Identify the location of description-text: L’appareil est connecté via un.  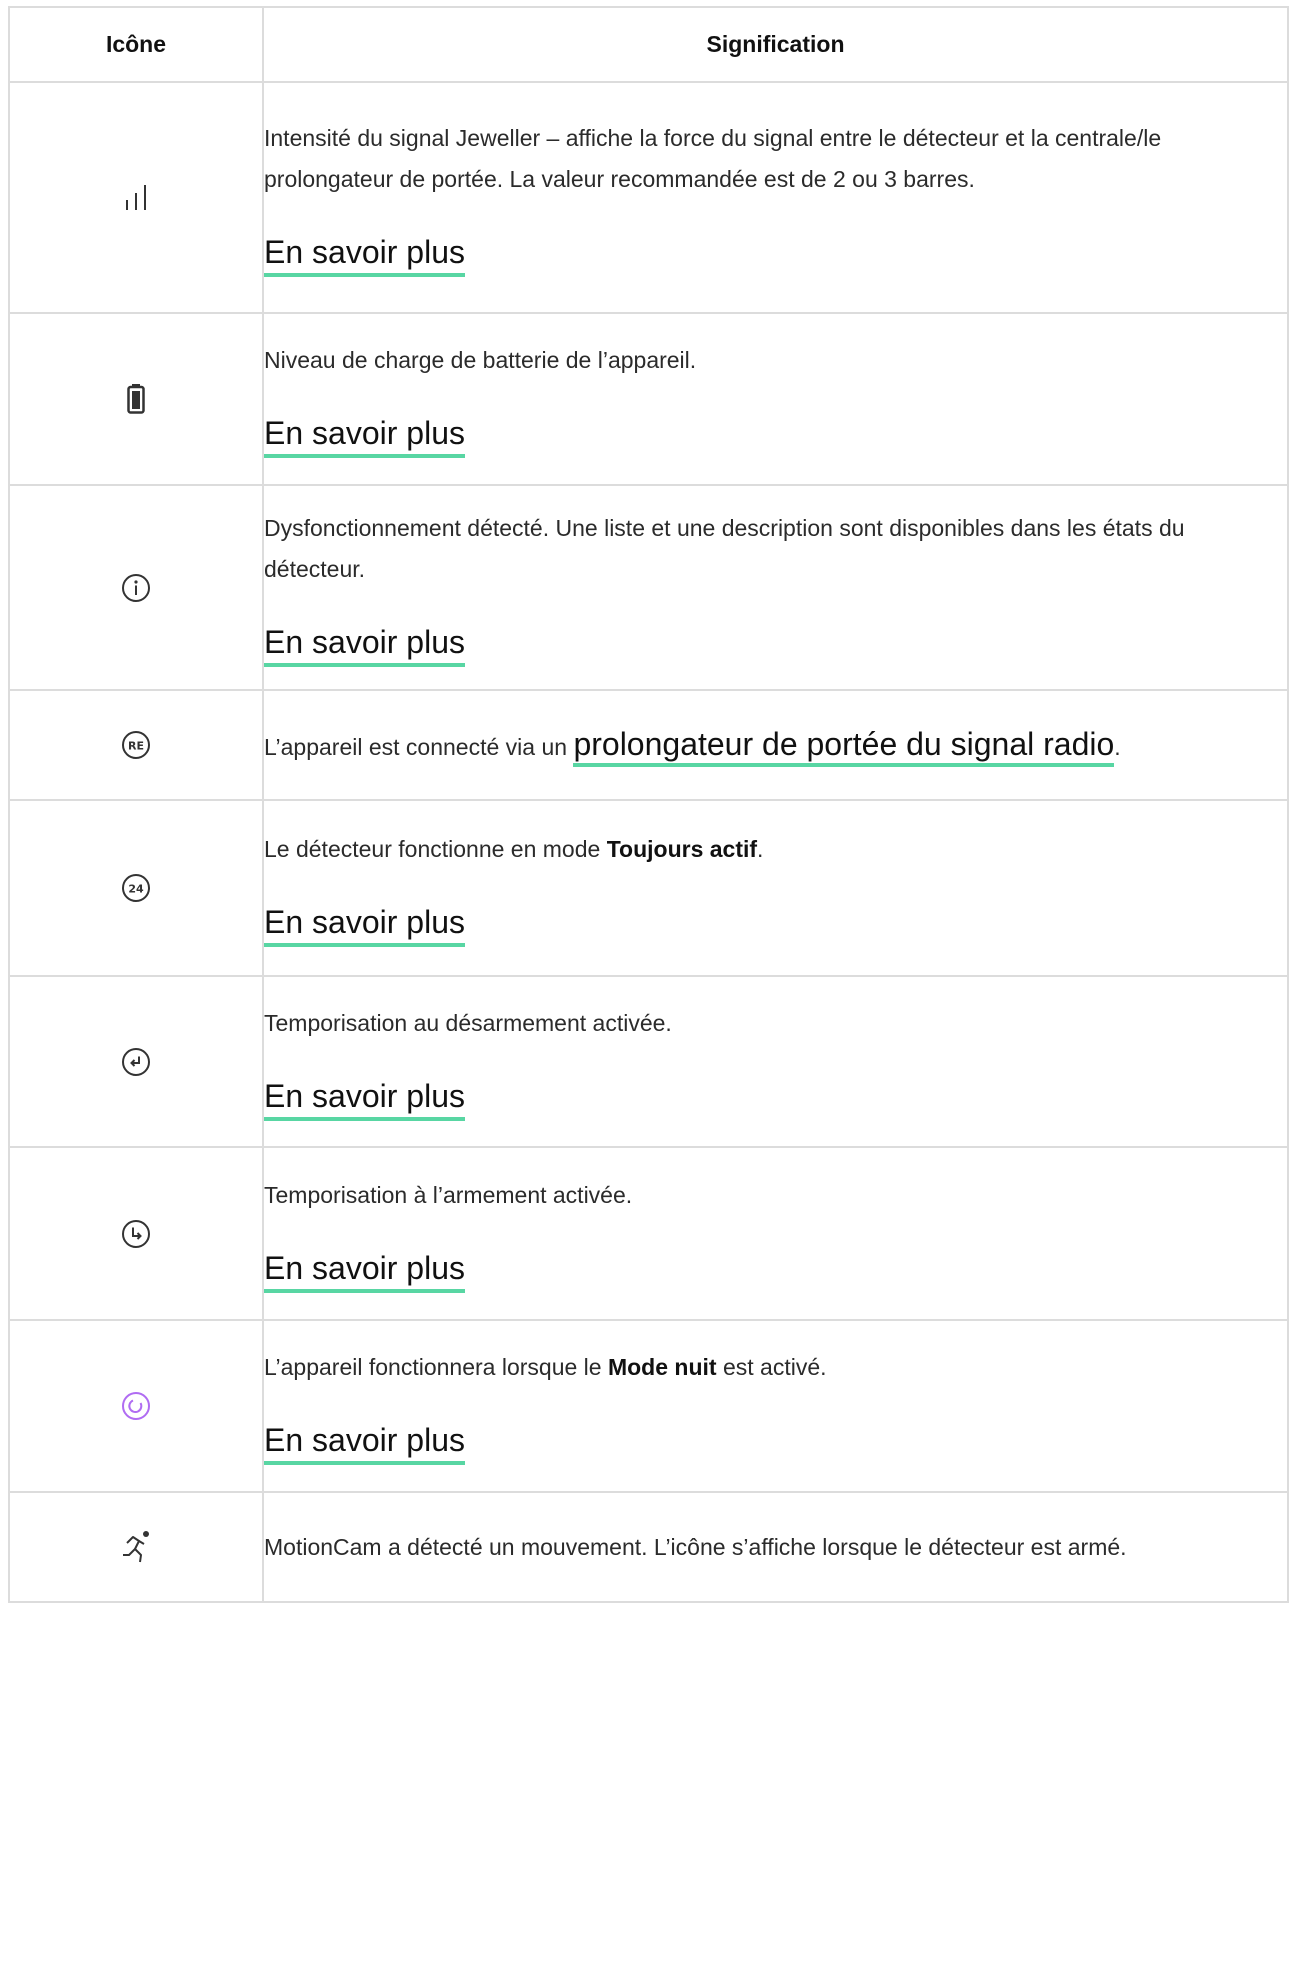
(419, 746).